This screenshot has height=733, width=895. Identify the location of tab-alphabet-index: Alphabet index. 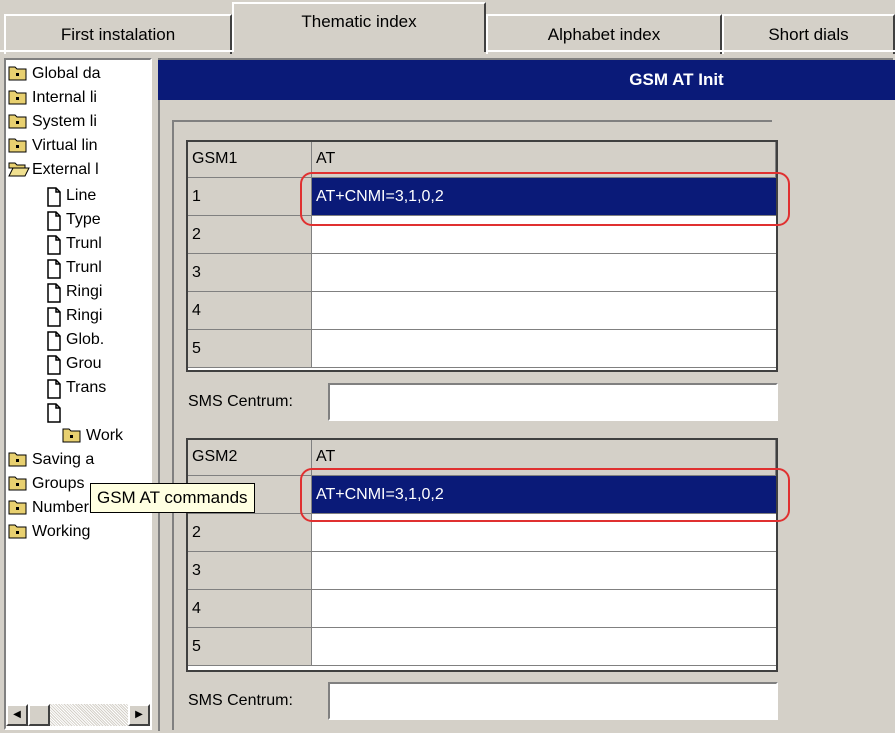
(604, 34).